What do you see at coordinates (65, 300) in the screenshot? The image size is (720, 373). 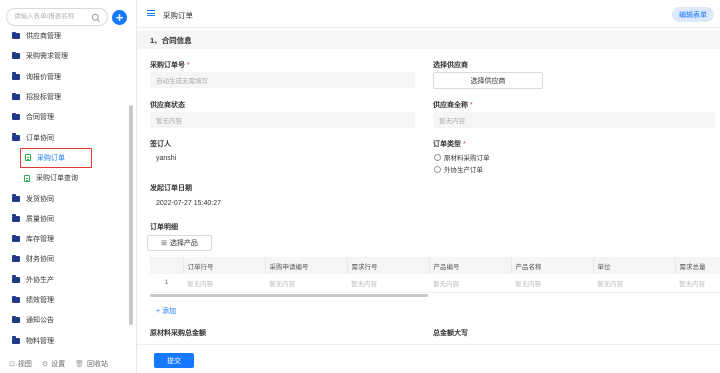 I see `sidebar-item-performance: 绩效管理` at bounding box center [65, 300].